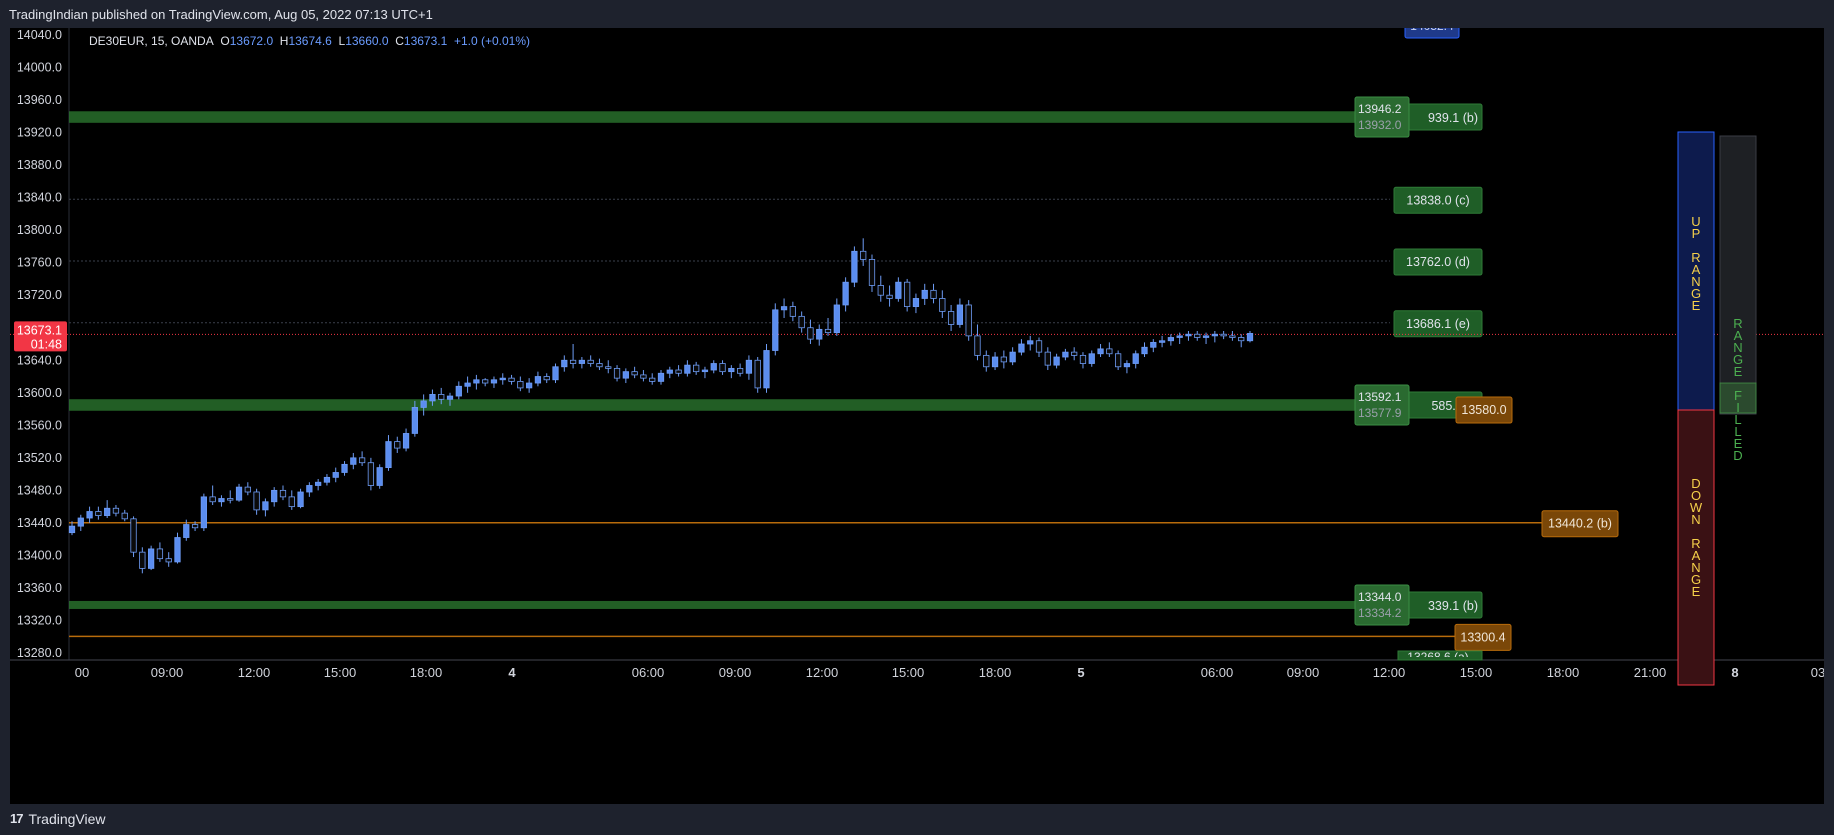 The width and height of the screenshot is (1834, 835). I want to click on down-range-panel: DOWN RANGE, so click(1696, 547).